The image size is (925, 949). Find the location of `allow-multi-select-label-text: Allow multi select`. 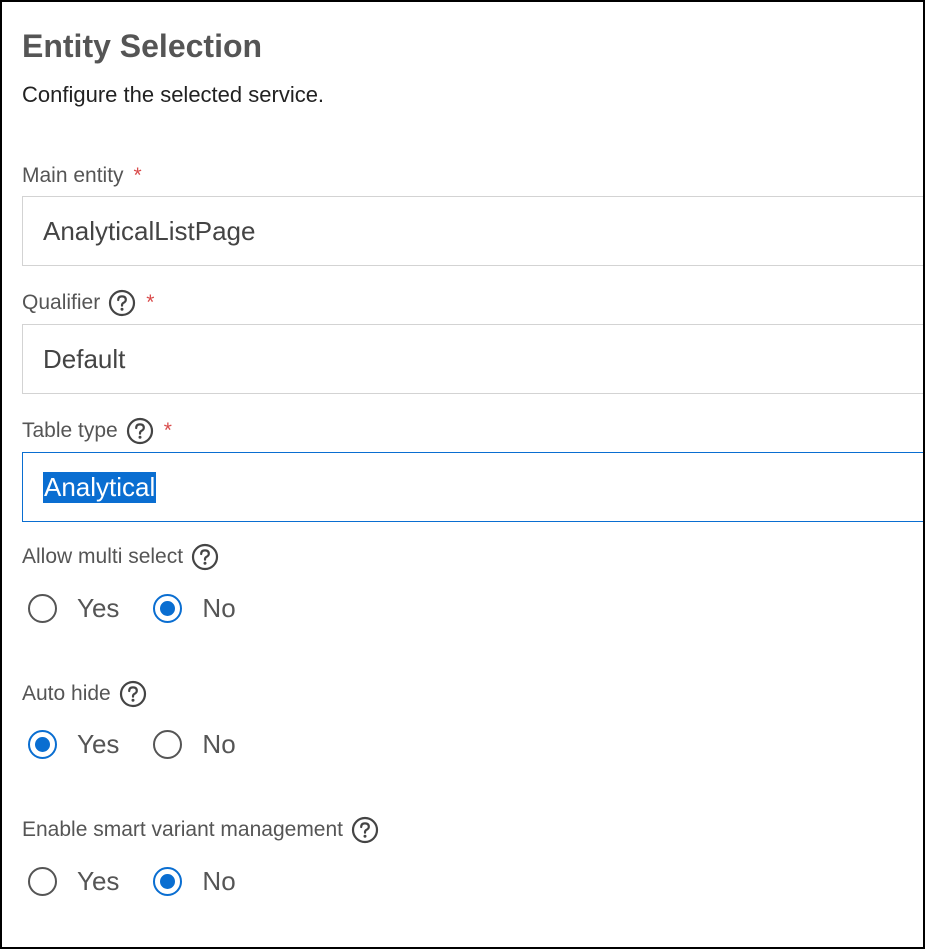

allow-multi-select-label-text: Allow multi select is located at coordinates (103, 556).